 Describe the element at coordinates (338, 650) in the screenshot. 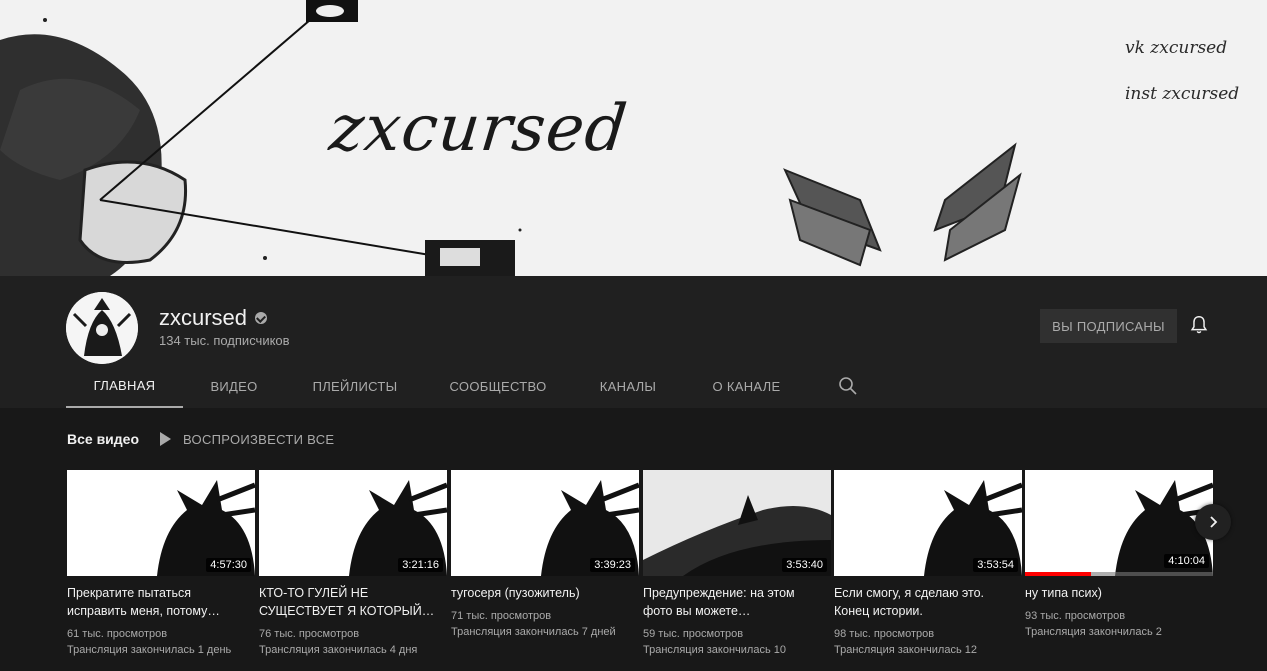

I see `video-date: Трансляция закончилась 4 дня` at that location.